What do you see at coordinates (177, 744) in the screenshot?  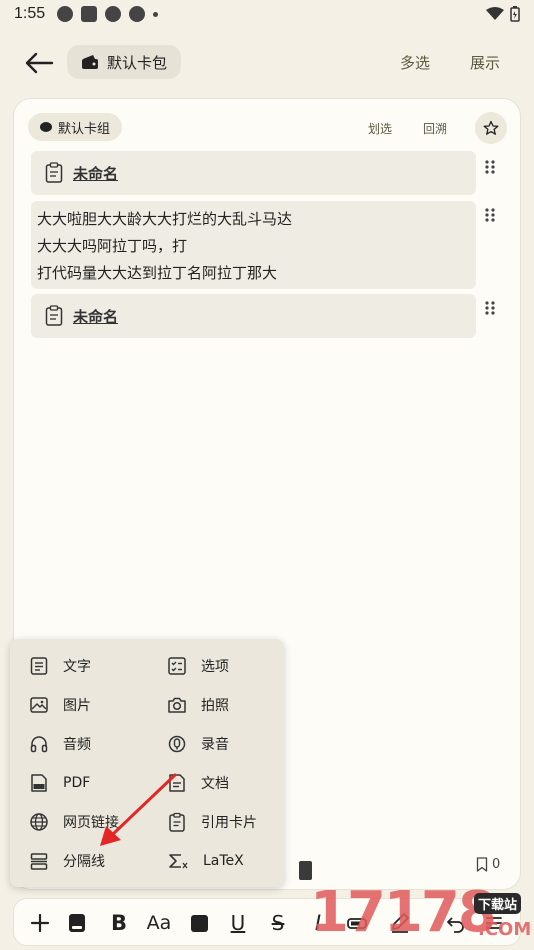 I see `microphone-icon` at bounding box center [177, 744].